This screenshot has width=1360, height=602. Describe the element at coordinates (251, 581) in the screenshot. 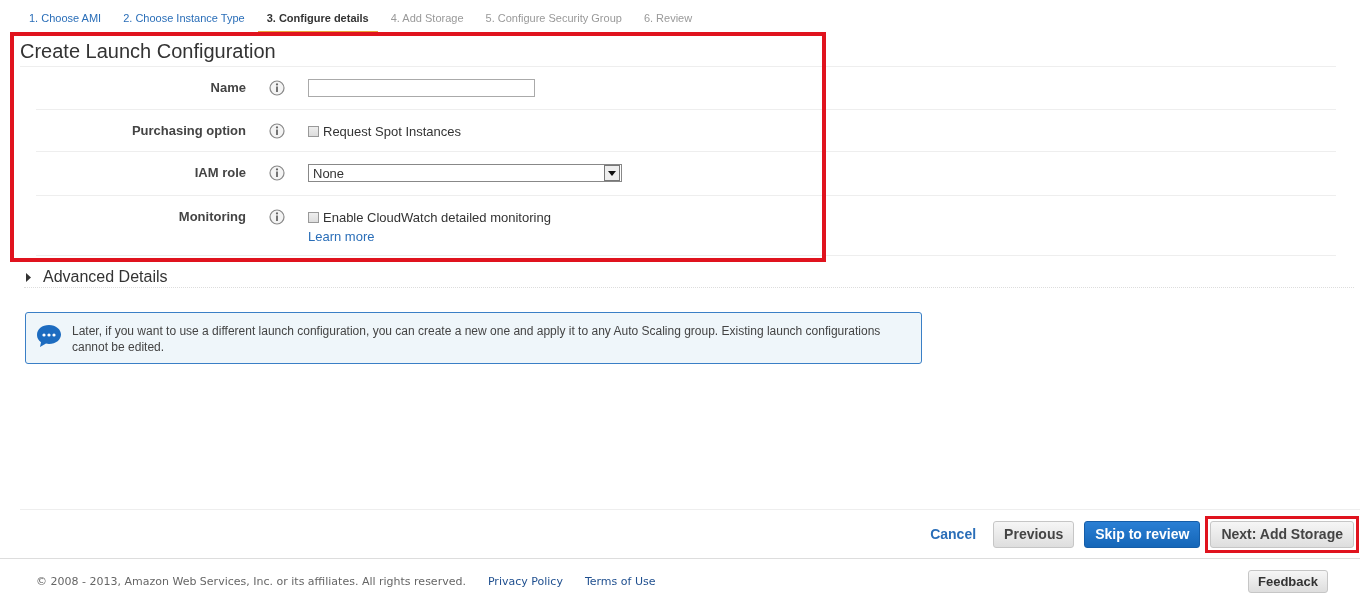

I see `copyright-text: © 2008 - 2013, Amazon Web Services, Inc. or its affiliates. All rights reserved.` at that location.